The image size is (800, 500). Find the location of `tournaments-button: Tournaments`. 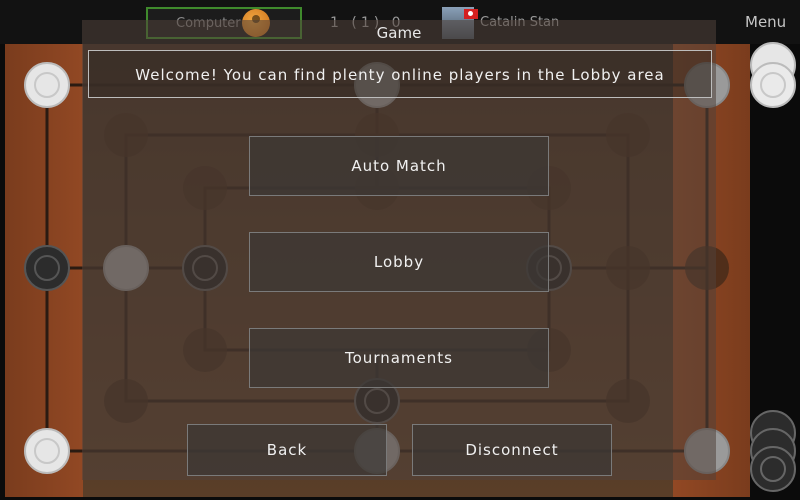

tournaments-button: Tournaments is located at coordinates (399, 358).